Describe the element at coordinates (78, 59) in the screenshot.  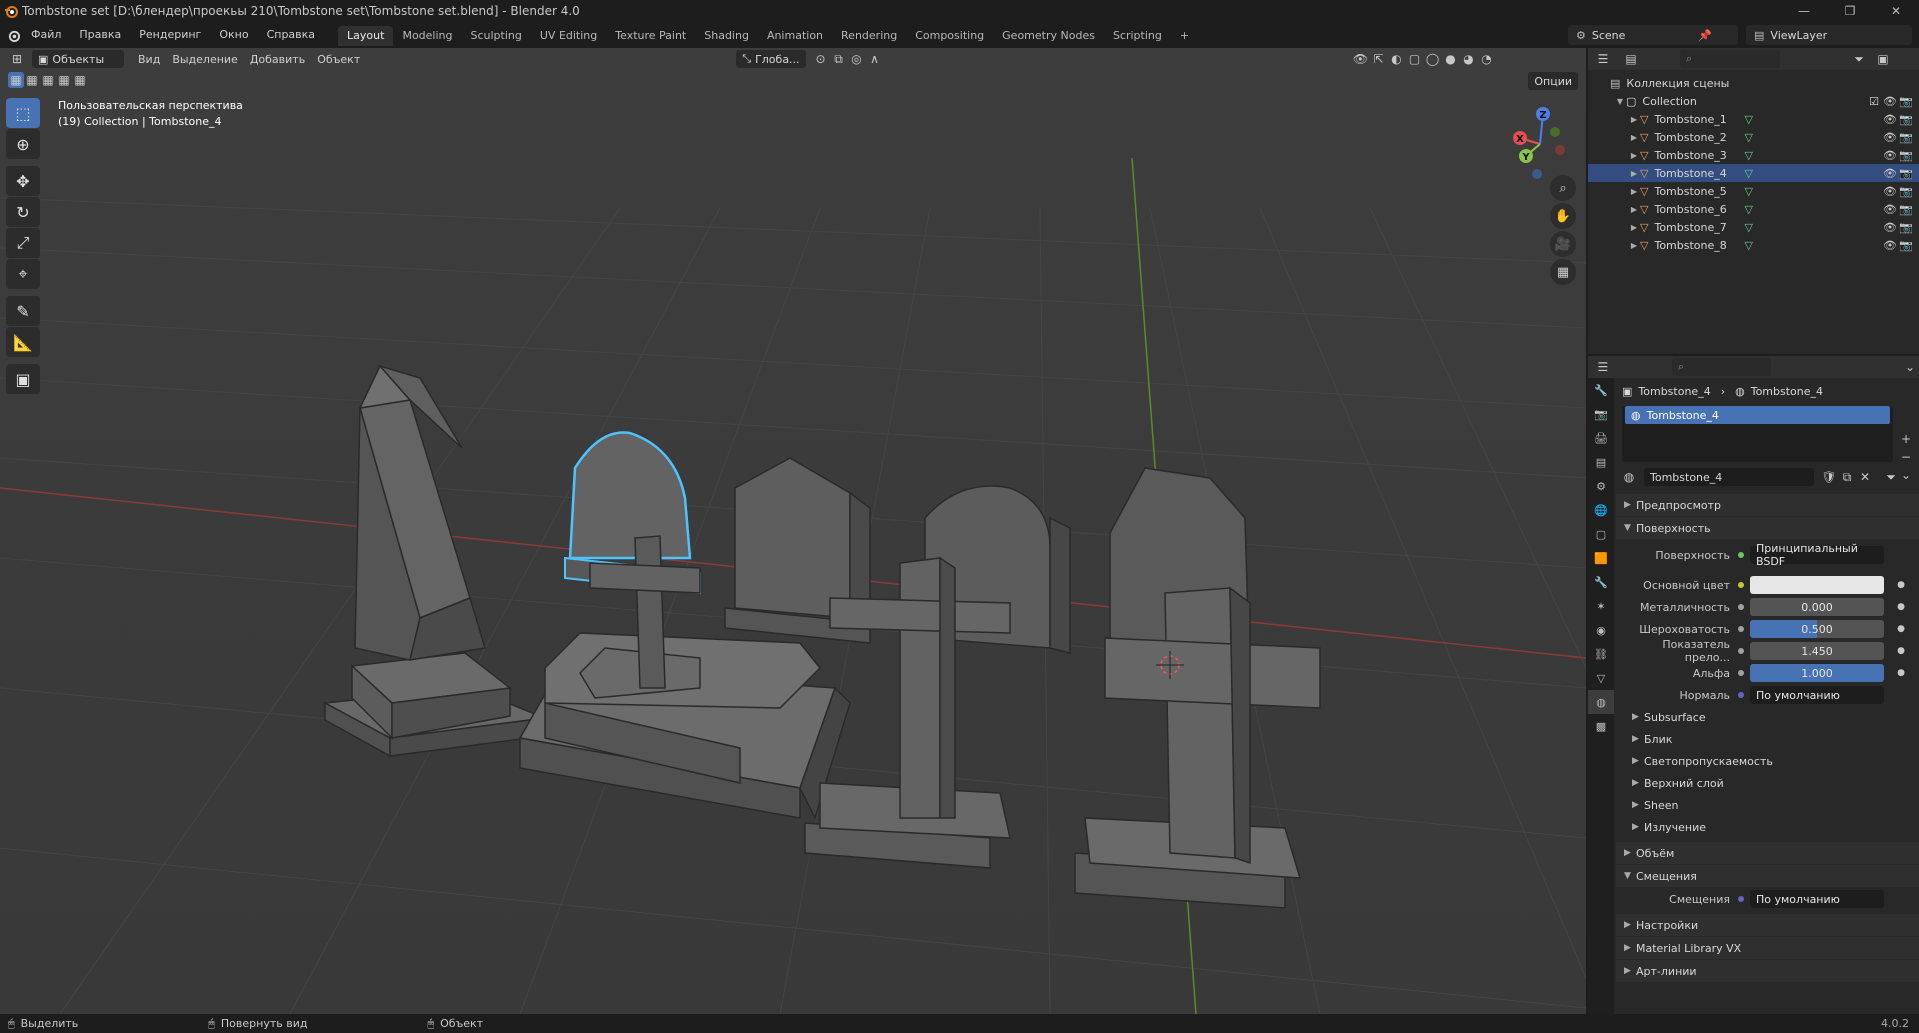
I see `mode-selector: ▣ Объекты` at that location.